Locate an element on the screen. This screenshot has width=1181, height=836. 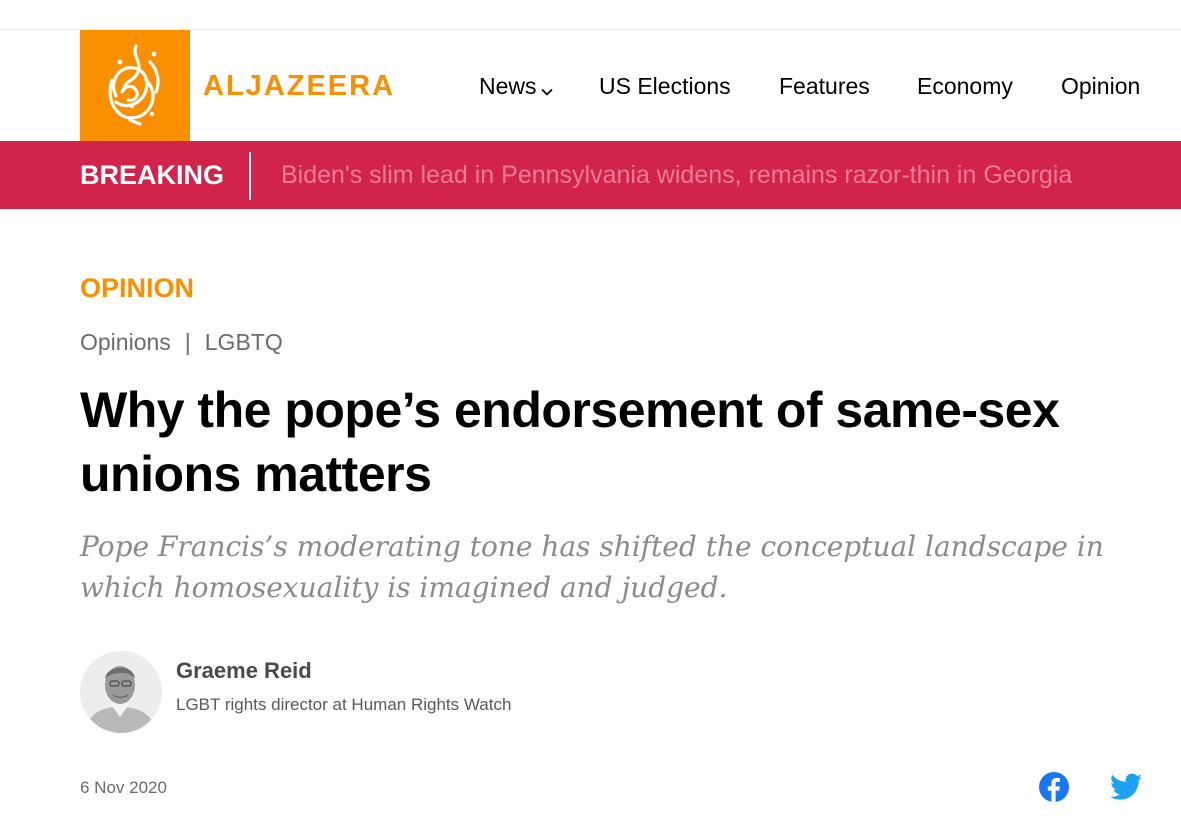
avatar is located at coordinates (121, 692).